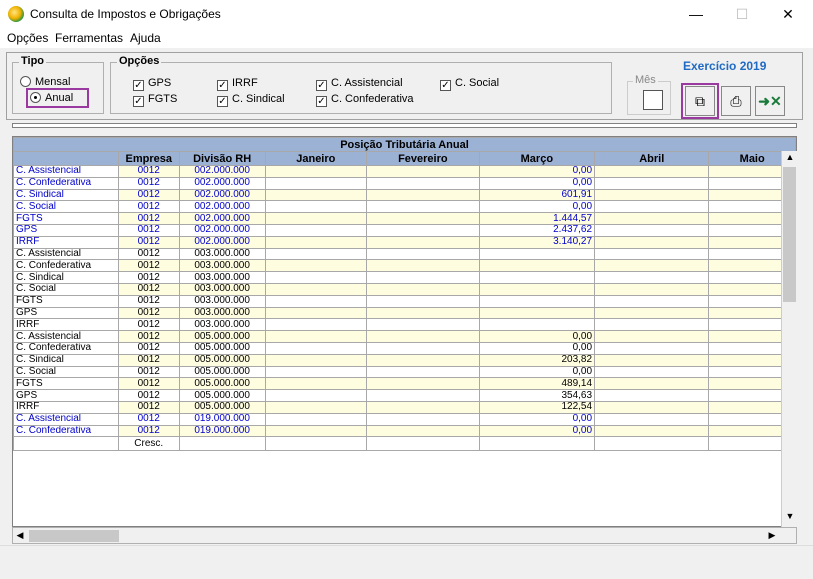 This screenshot has height=579, width=813. Describe the element at coordinates (258, 99) in the screenshot. I see `check-sindical-label: C. Sindical` at that location.